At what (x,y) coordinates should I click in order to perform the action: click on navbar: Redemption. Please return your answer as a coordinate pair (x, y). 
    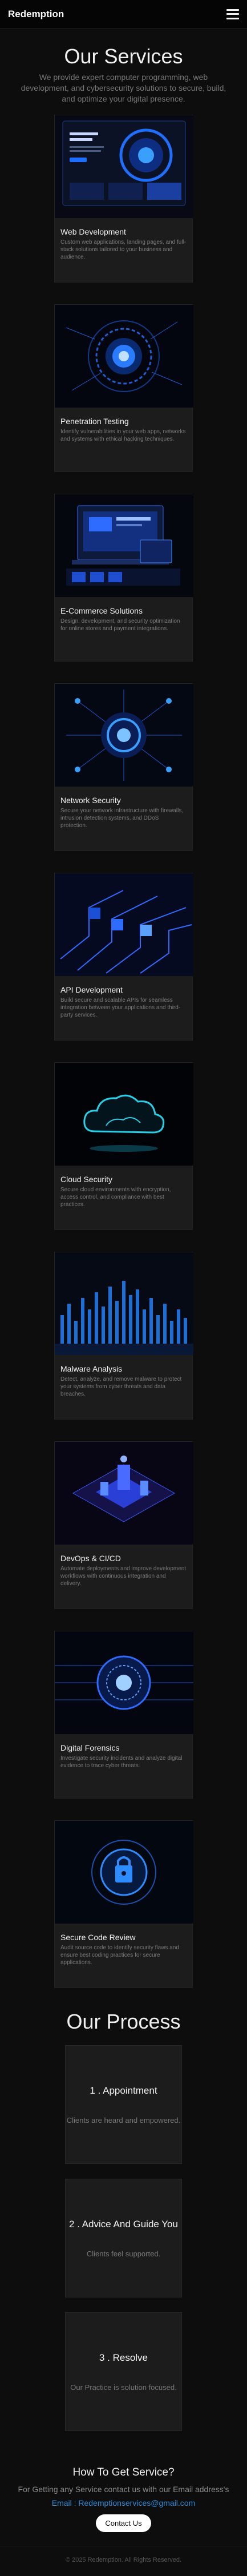
    Looking at the image, I should click on (123, 15).